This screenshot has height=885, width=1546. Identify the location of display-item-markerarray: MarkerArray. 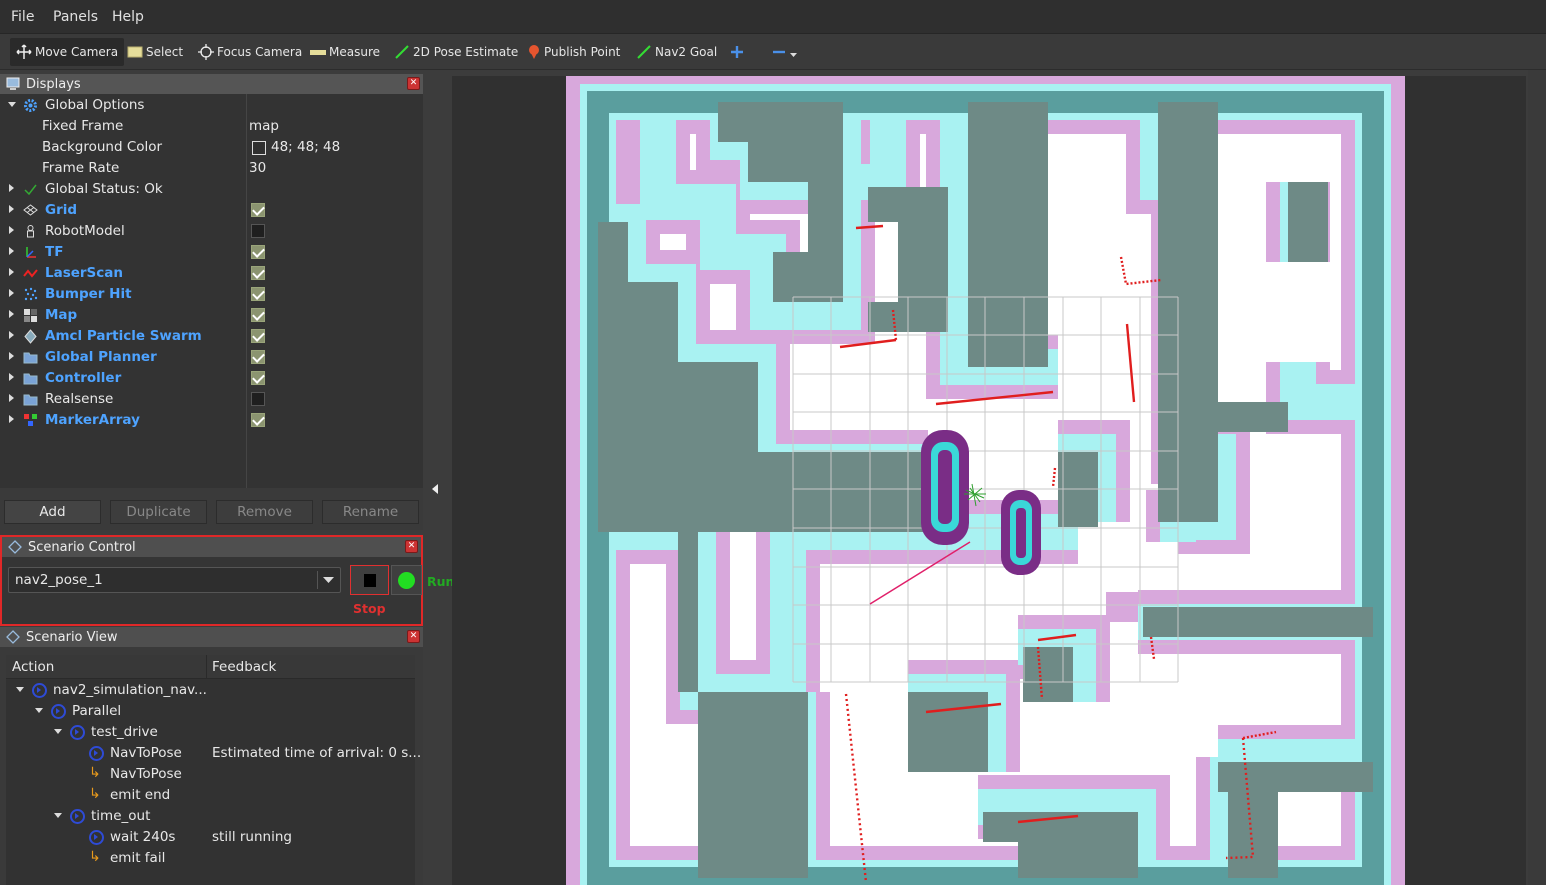
(211, 420).